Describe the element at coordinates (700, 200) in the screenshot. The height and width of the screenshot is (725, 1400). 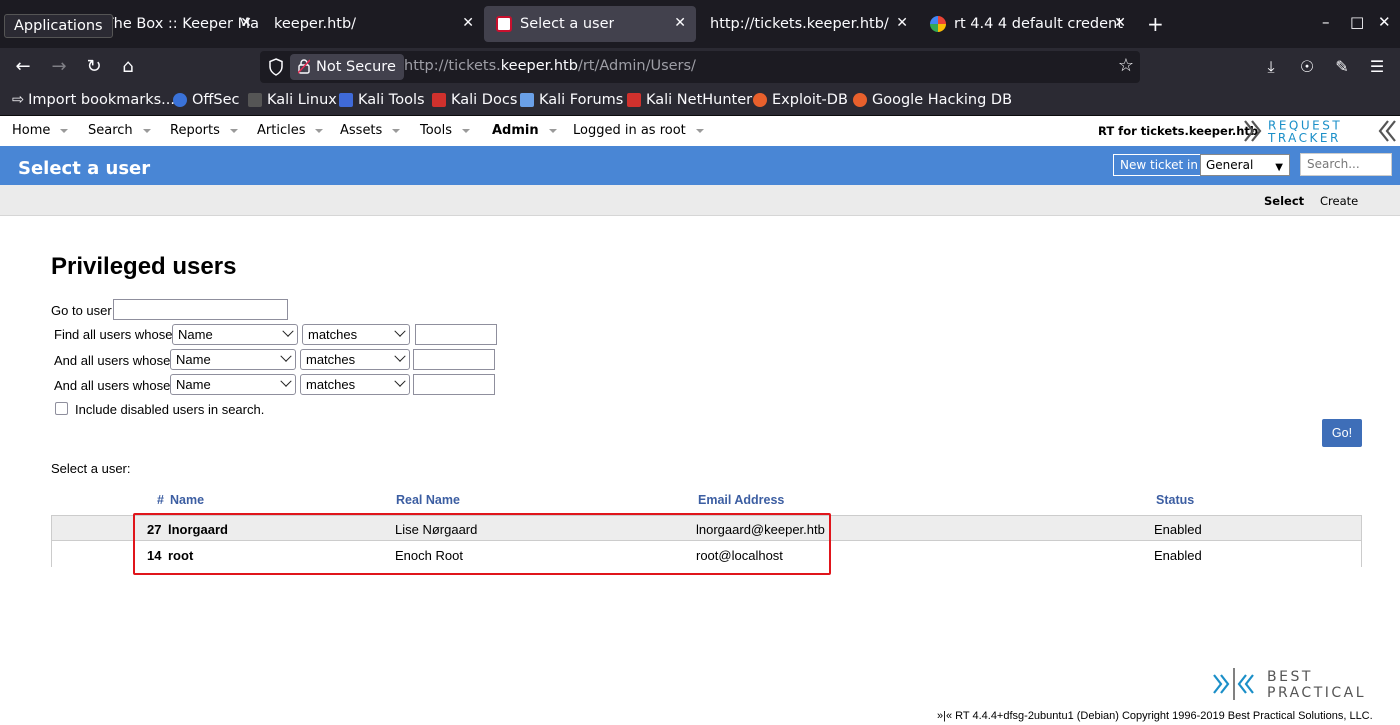
I see `page-subtabs: Select Create` at that location.